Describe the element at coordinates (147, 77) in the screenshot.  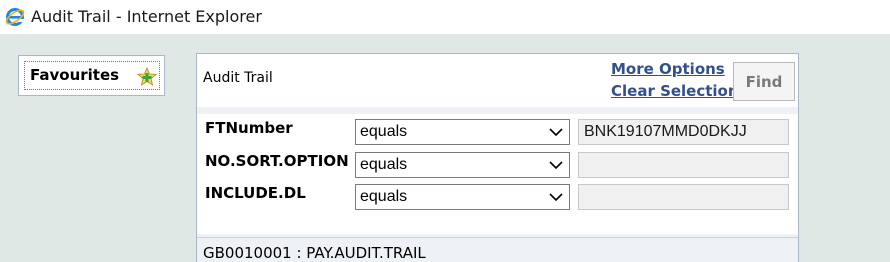
I see `add-favourite-icon` at that location.